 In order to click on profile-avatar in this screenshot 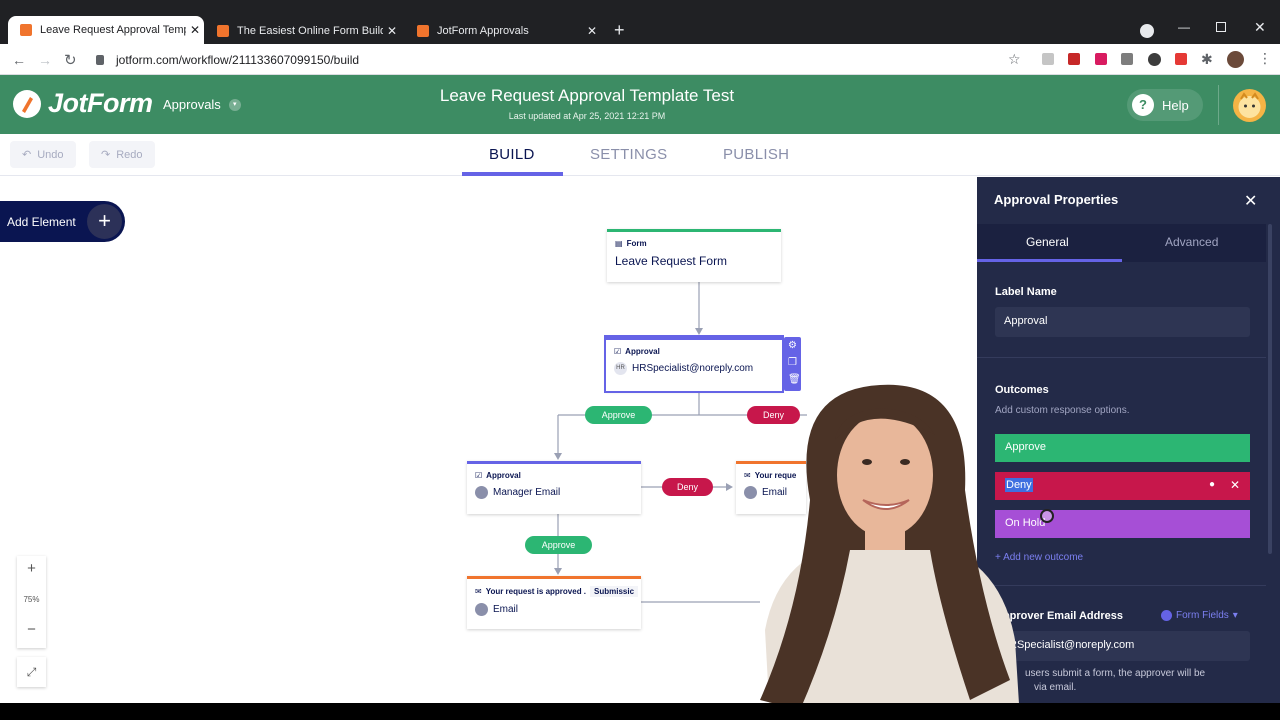, I will do `click(1235, 59)`.